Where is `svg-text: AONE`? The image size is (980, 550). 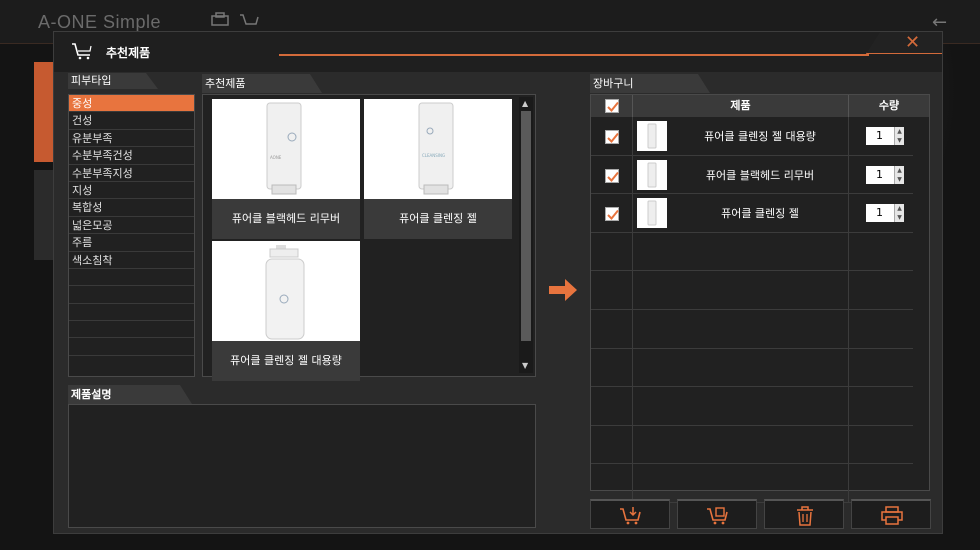 svg-text: AONE is located at coordinates (276, 157).